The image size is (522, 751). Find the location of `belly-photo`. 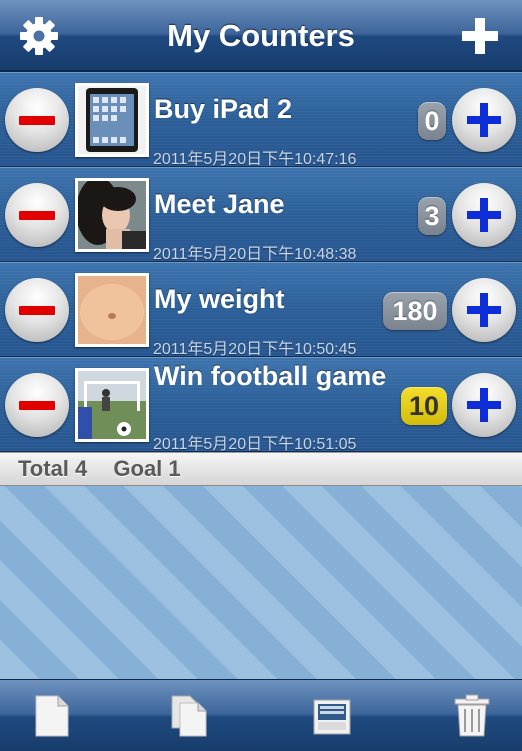

belly-photo is located at coordinates (112, 310).